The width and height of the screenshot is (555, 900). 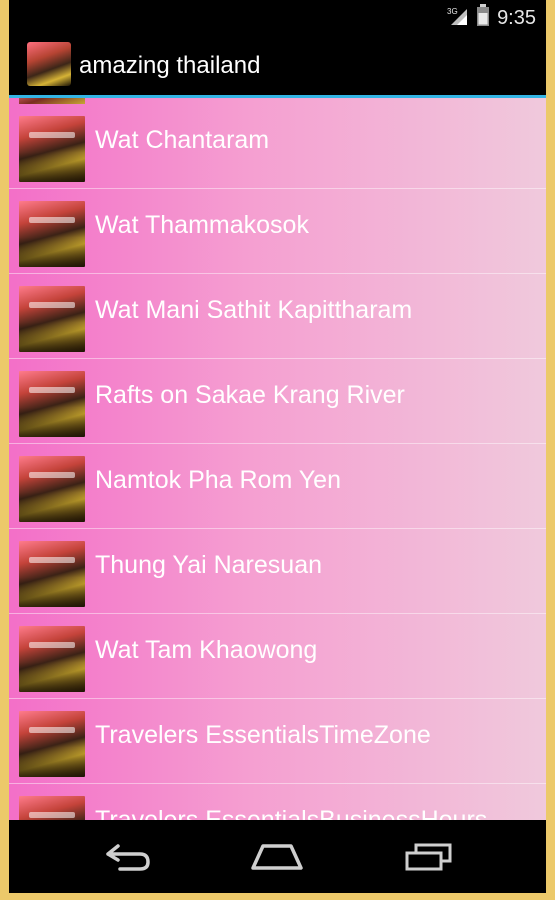 What do you see at coordinates (277, 16) in the screenshot?
I see `status-bar: 3G 9:35` at bounding box center [277, 16].